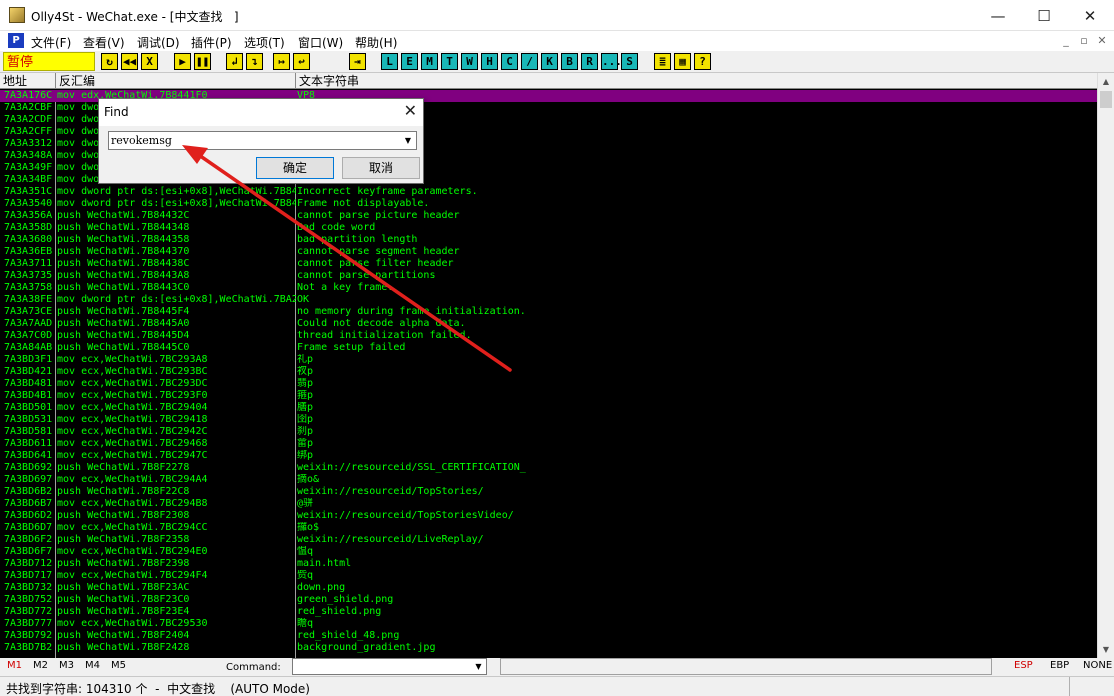 The image size is (1114, 696). Describe the element at coordinates (254, 61) in the screenshot. I see `step-over-icon: ↴` at that location.